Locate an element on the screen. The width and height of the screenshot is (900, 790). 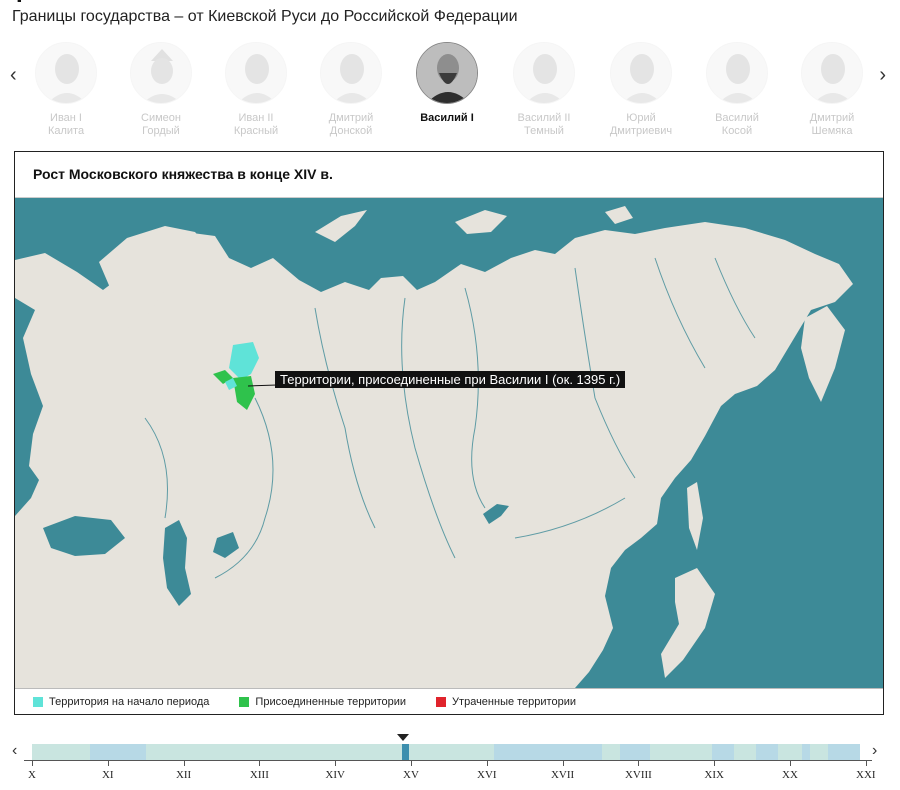
timeline-century-label: XV is located at coordinates (411, 775).